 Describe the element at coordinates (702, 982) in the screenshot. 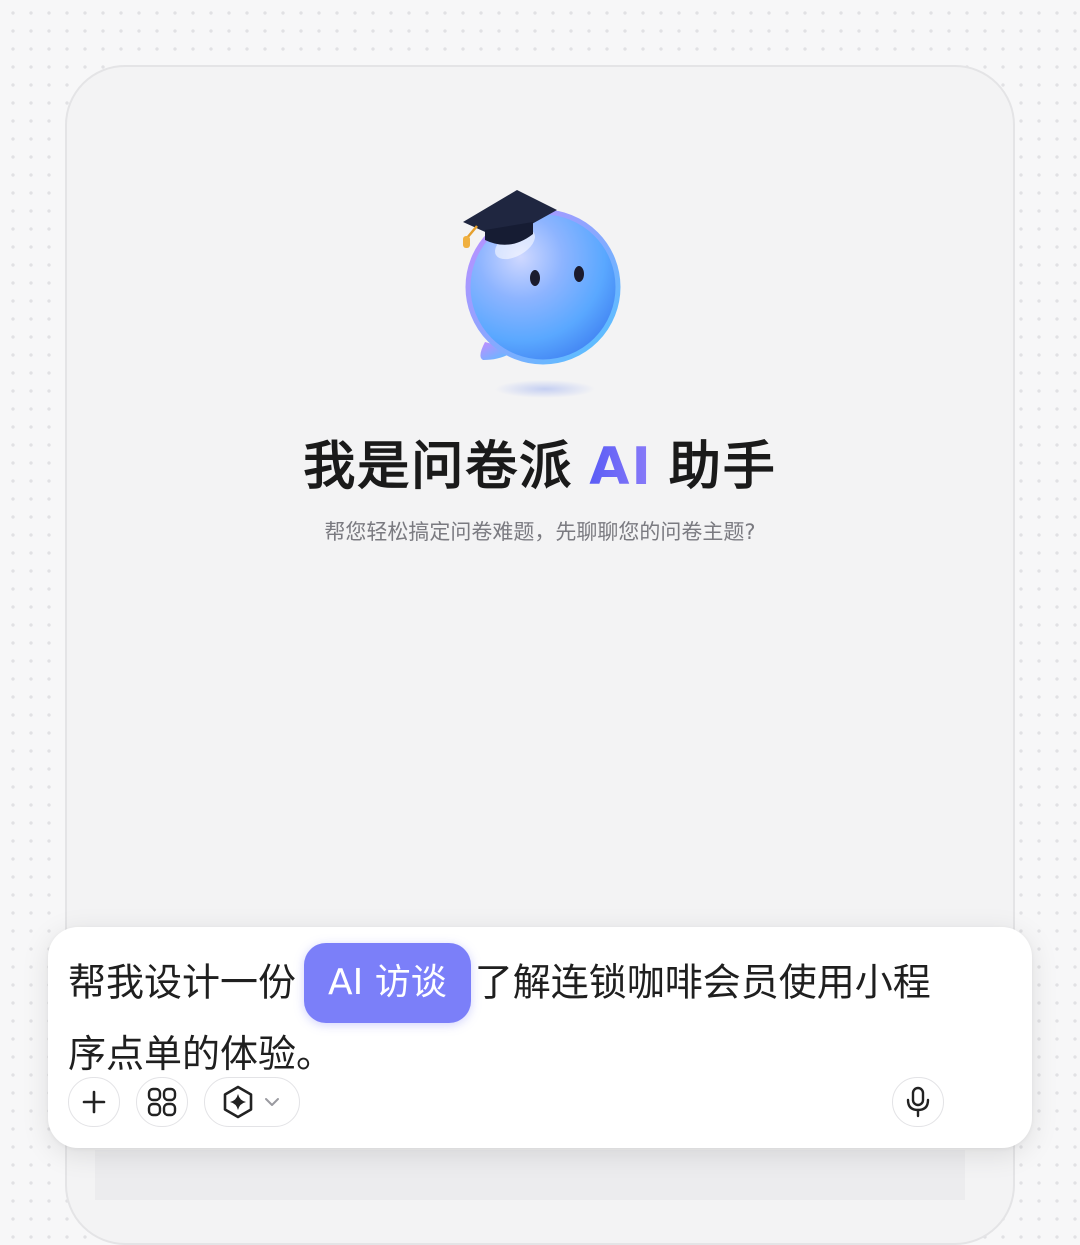

I see `prompt-text-after: 了解连锁咖啡会员使用小程` at that location.